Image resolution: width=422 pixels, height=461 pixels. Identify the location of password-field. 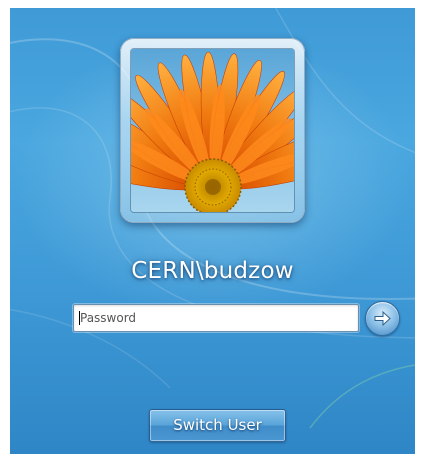
(216, 318).